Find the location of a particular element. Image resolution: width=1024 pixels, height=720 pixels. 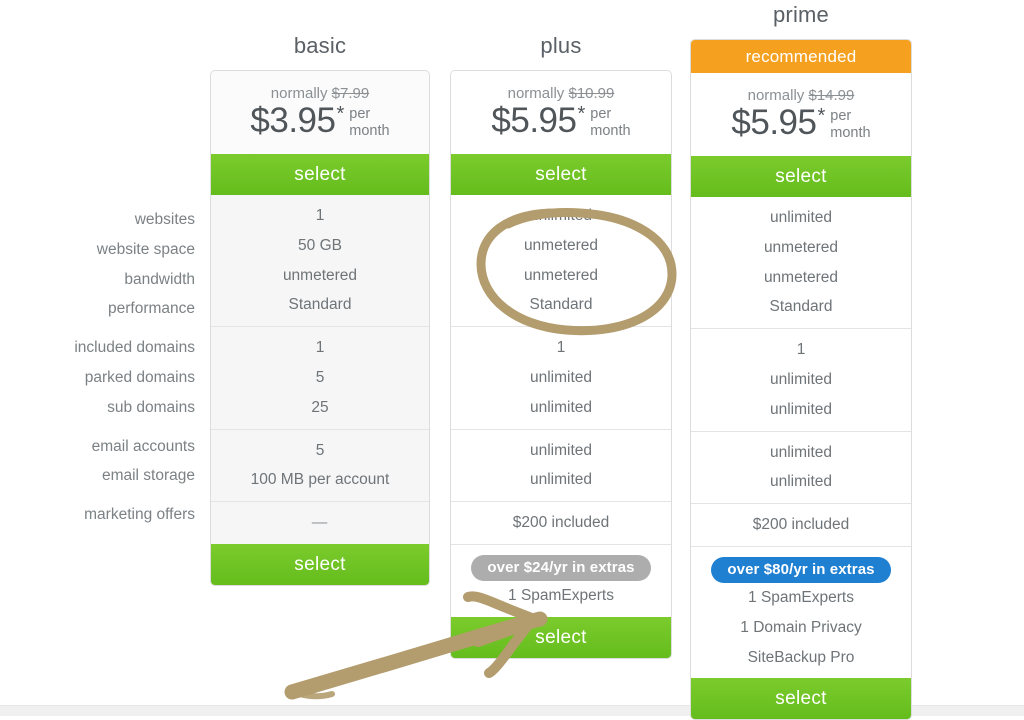

select-button-prime-top: select is located at coordinates (801, 176).